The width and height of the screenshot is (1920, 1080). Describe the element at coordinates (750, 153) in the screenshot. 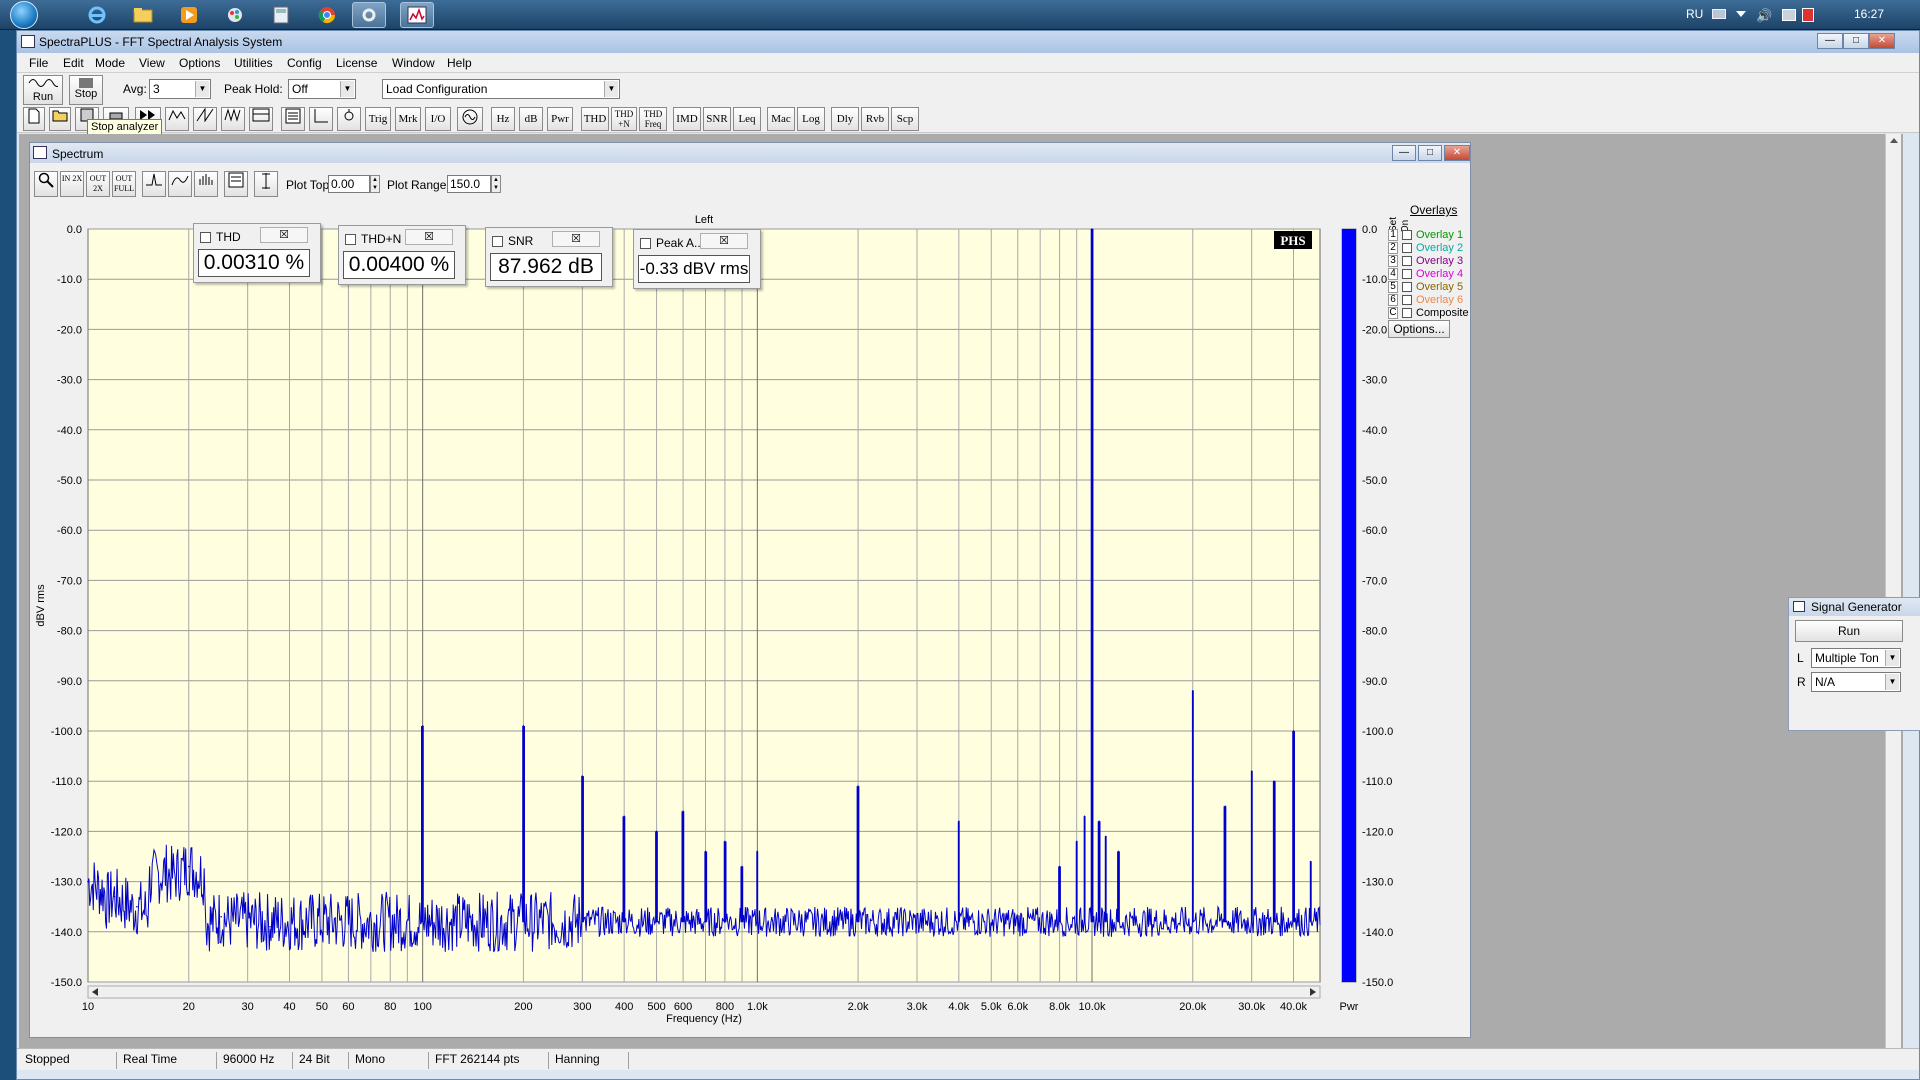

I see `spectrum-titlebar: Spectrum — □ ✕` at that location.